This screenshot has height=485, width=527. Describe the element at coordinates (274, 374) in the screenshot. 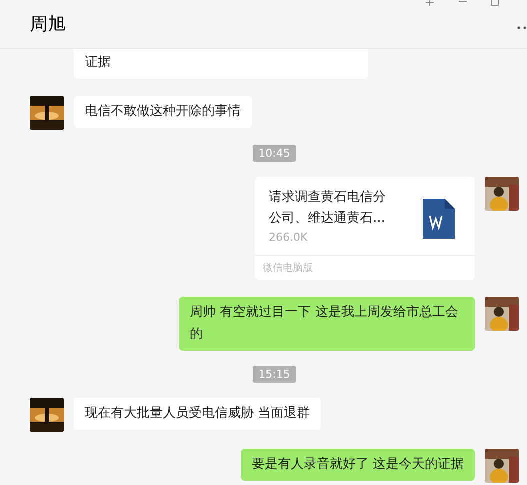

I see `timestamp: 15:15` at that location.